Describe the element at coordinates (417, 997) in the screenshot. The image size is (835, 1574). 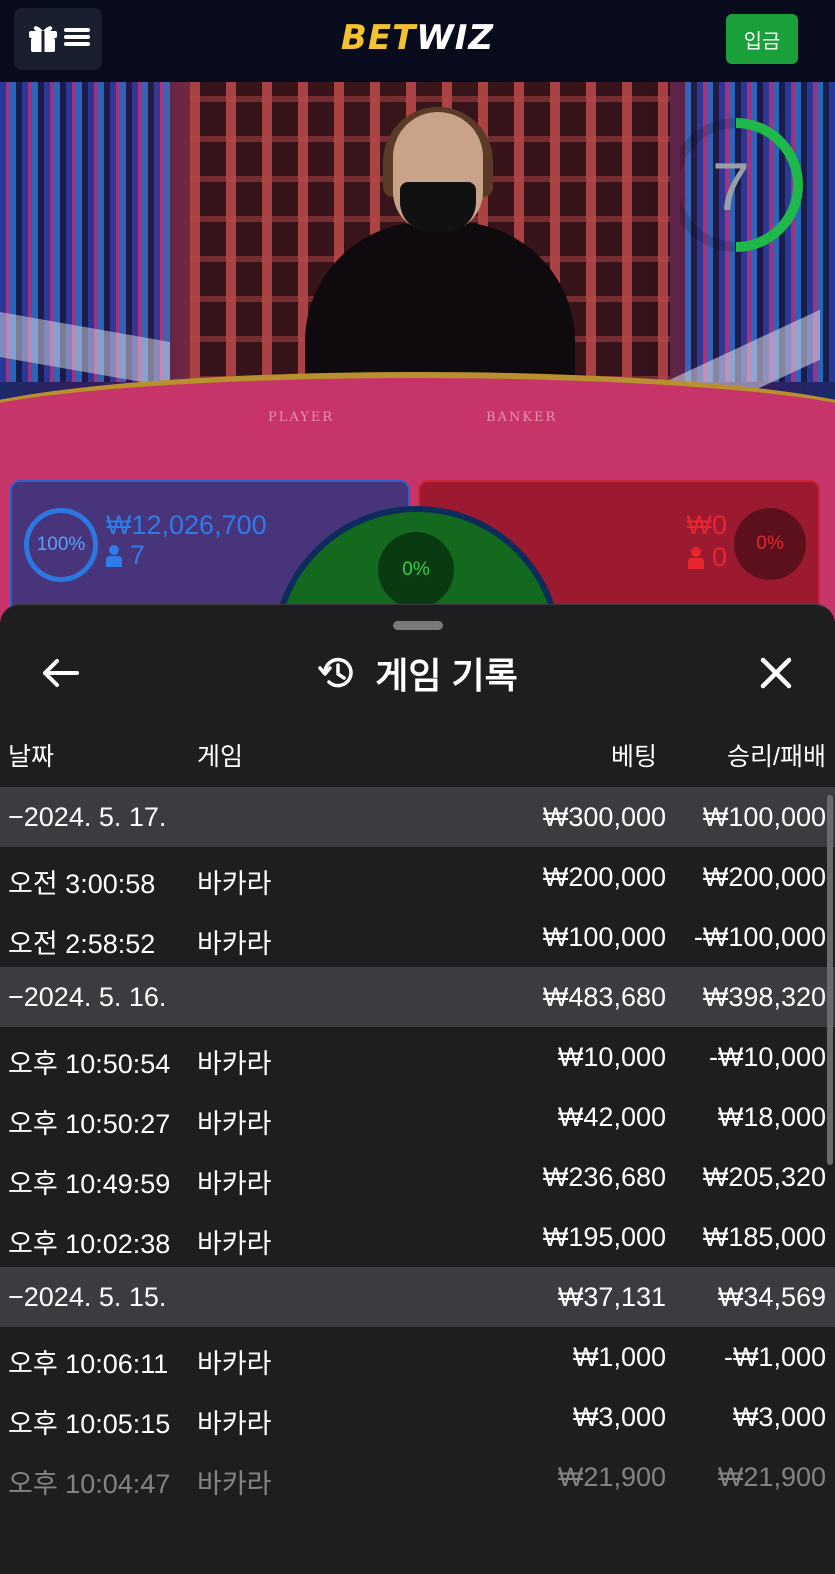
I see `date-group-row: −2024. 5. 16. ₩483,680 ₩398,320` at that location.